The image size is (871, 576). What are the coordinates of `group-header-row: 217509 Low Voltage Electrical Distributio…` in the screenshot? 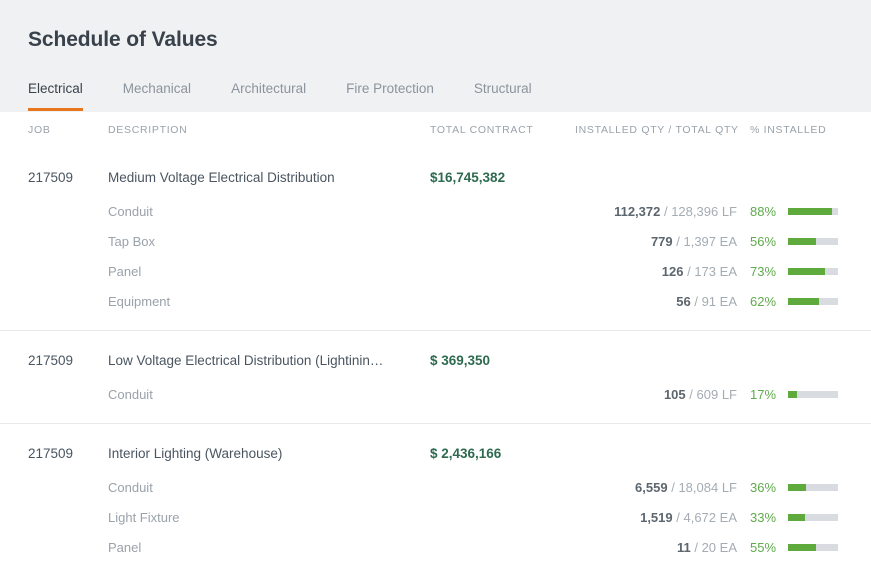 It's located at (435, 363).